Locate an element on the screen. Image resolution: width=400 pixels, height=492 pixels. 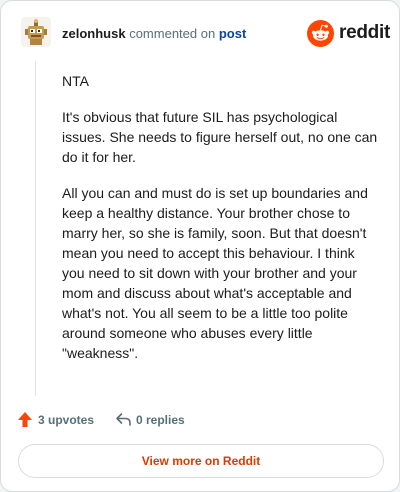
reply-button: 0 replies is located at coordinates (165, 420).